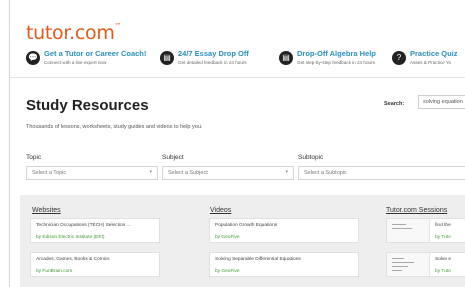 Image resolution: width=465 pixels, height=287 pixels. Describe the element at coordinates (46, 210) in the screenshot. I see `websites-heading: Websites` at that location.